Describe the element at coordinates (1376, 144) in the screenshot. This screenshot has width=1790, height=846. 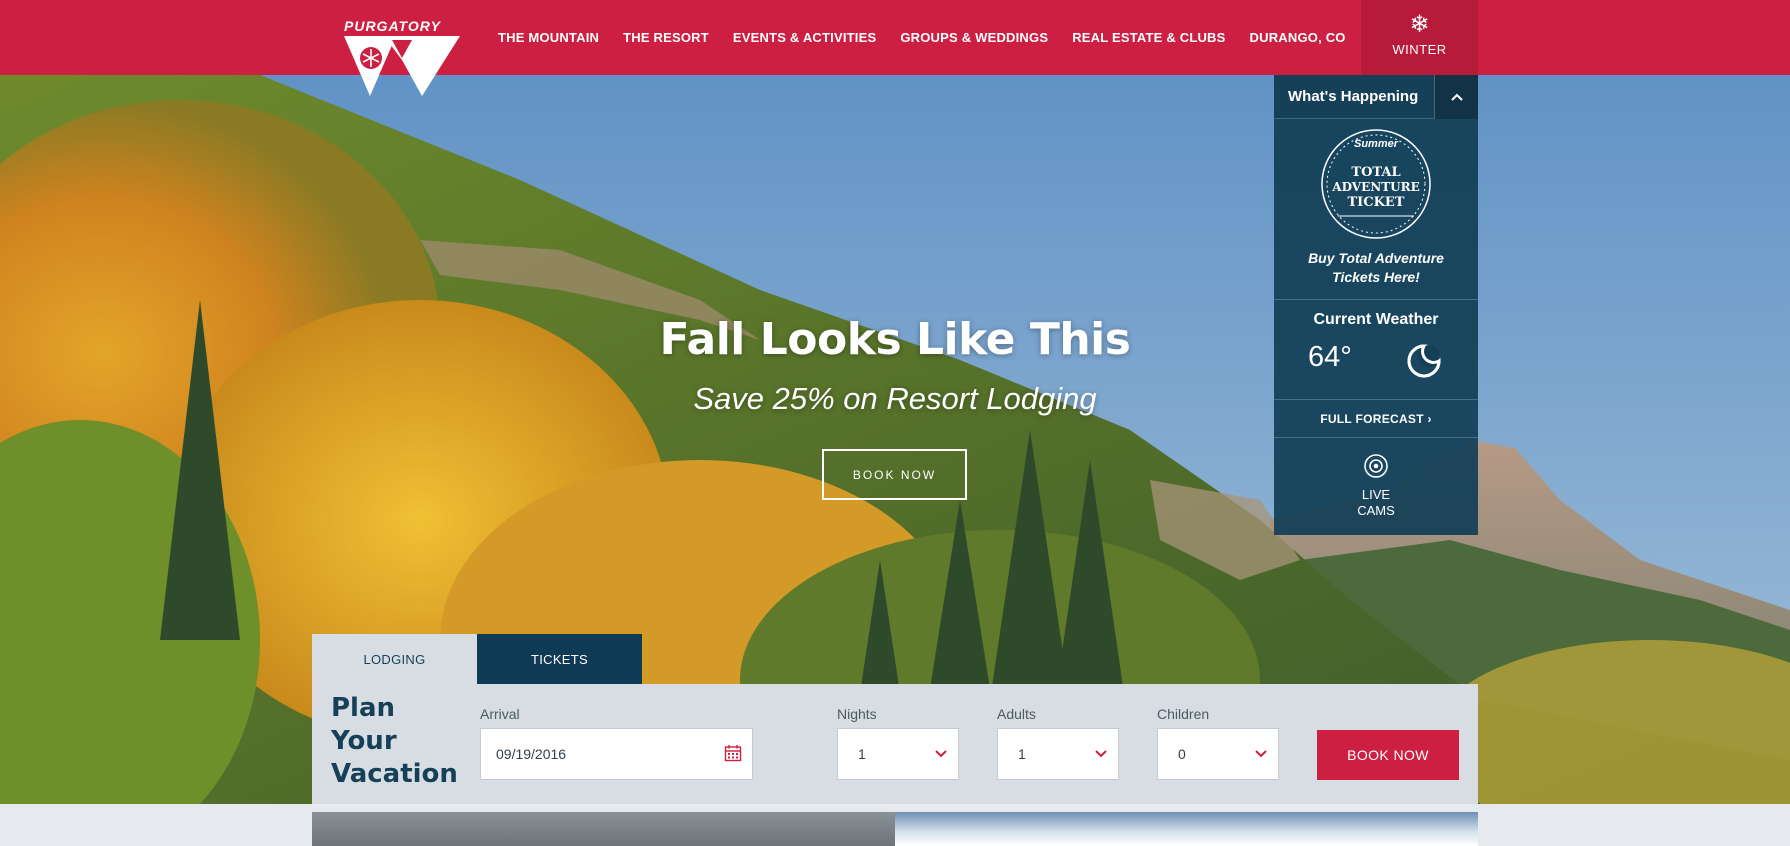
I see `badge-top-word: Summer` at that location.